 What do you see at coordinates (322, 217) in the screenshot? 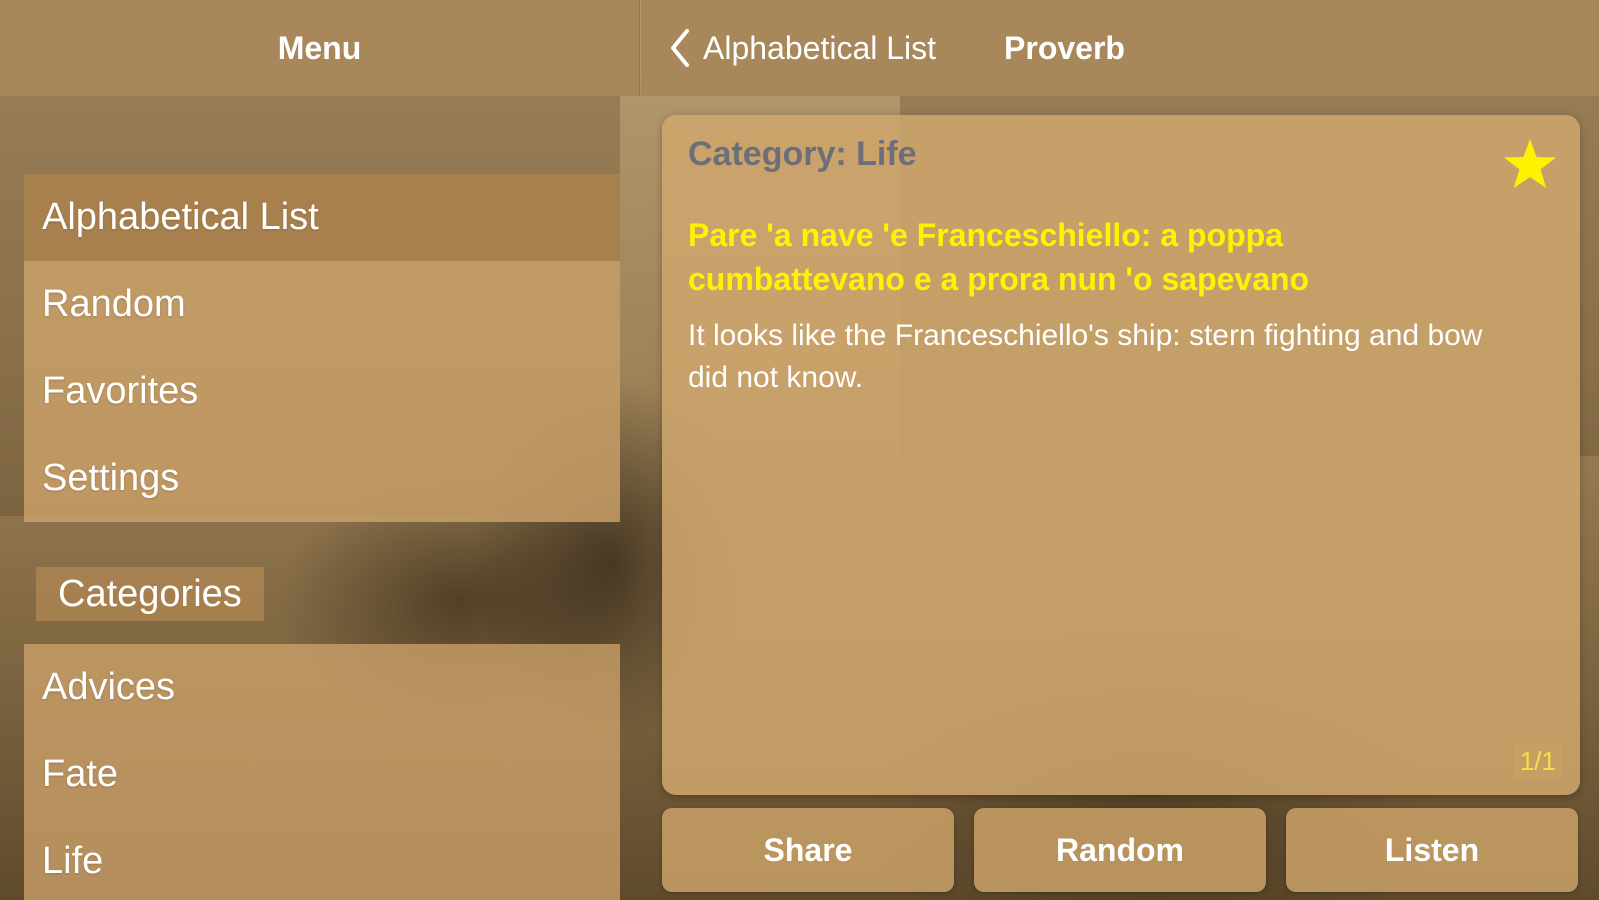
I see `menu-item-alphabetical-list: Alphabetical List` at bounding box center [322, 217].